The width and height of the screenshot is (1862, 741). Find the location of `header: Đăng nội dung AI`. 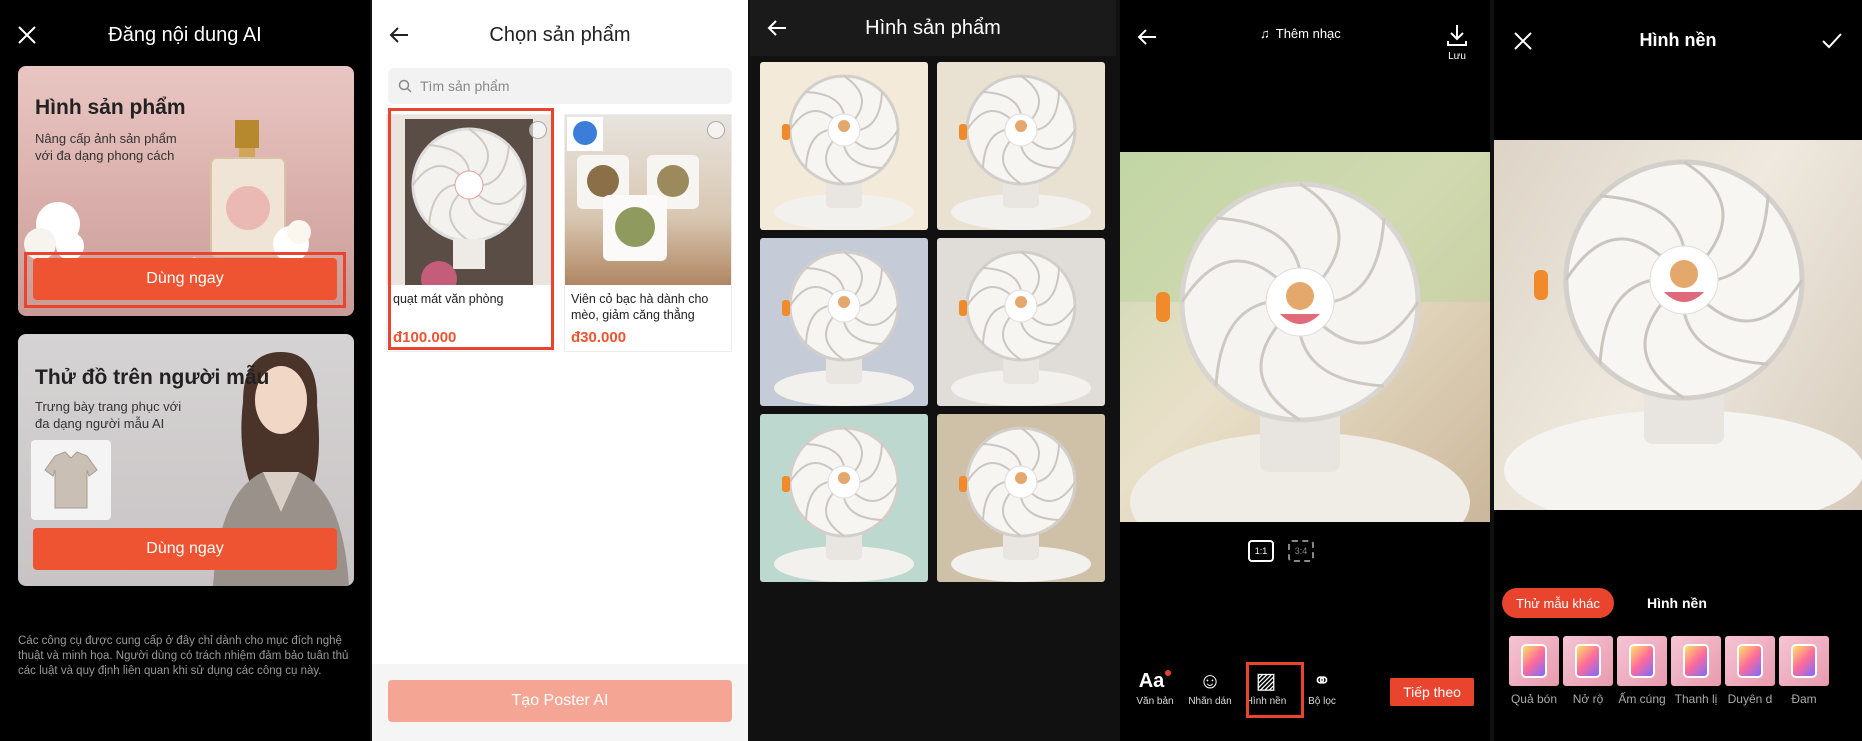

header: Đăng nội dung AI is located at coordinates (185, 35).